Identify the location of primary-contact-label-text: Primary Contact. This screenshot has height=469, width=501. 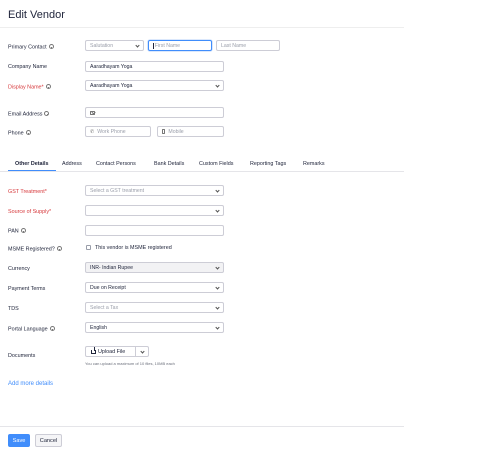
(27, 47).